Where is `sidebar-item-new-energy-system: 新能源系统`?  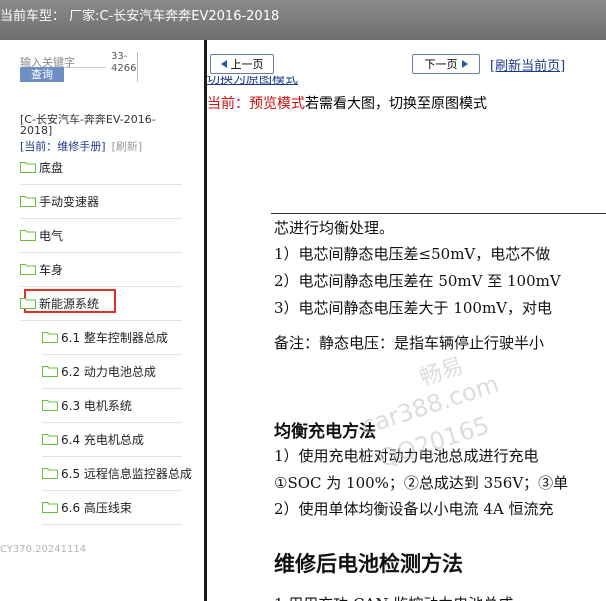
sidebar-item-new-energy-system: 新能源系统 is located at coordinates (59, 303).